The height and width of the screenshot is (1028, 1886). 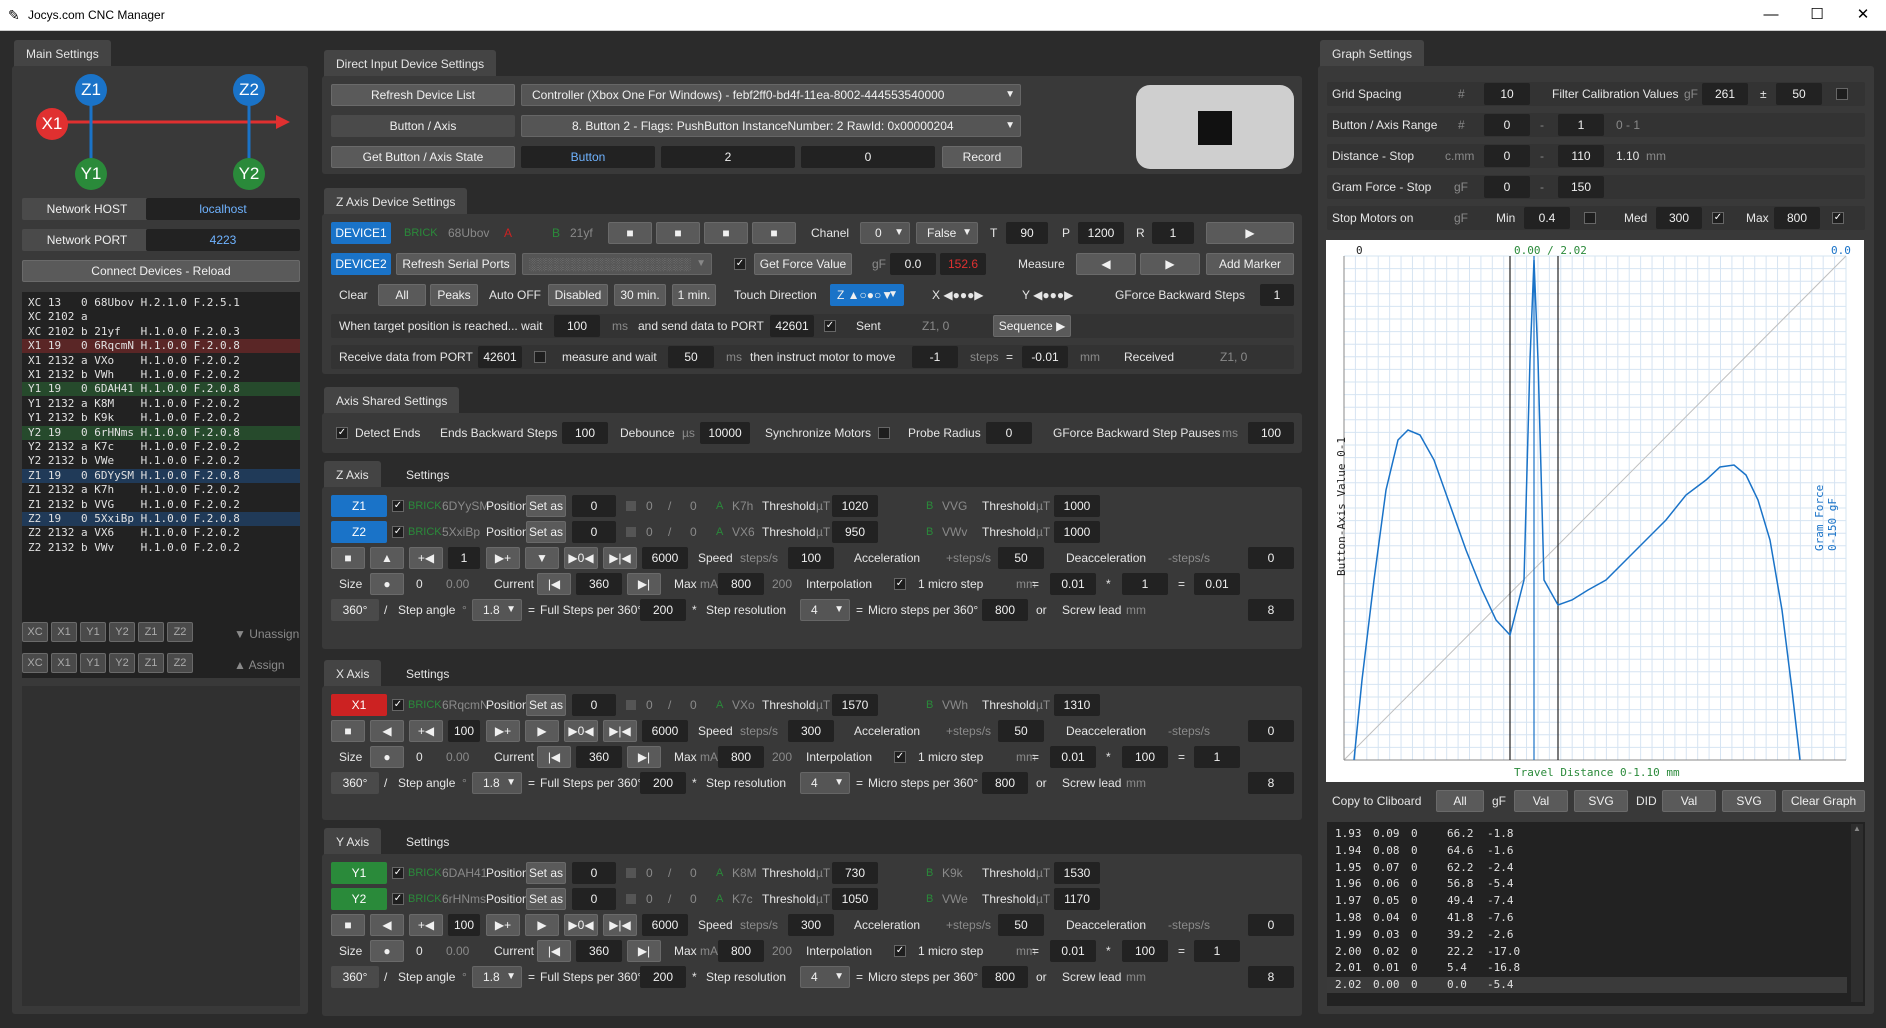 What do you see at coordinates (581, 731) in the screenshot?
I see `center-button: ▶0◀` at bounding box center [581, 731].